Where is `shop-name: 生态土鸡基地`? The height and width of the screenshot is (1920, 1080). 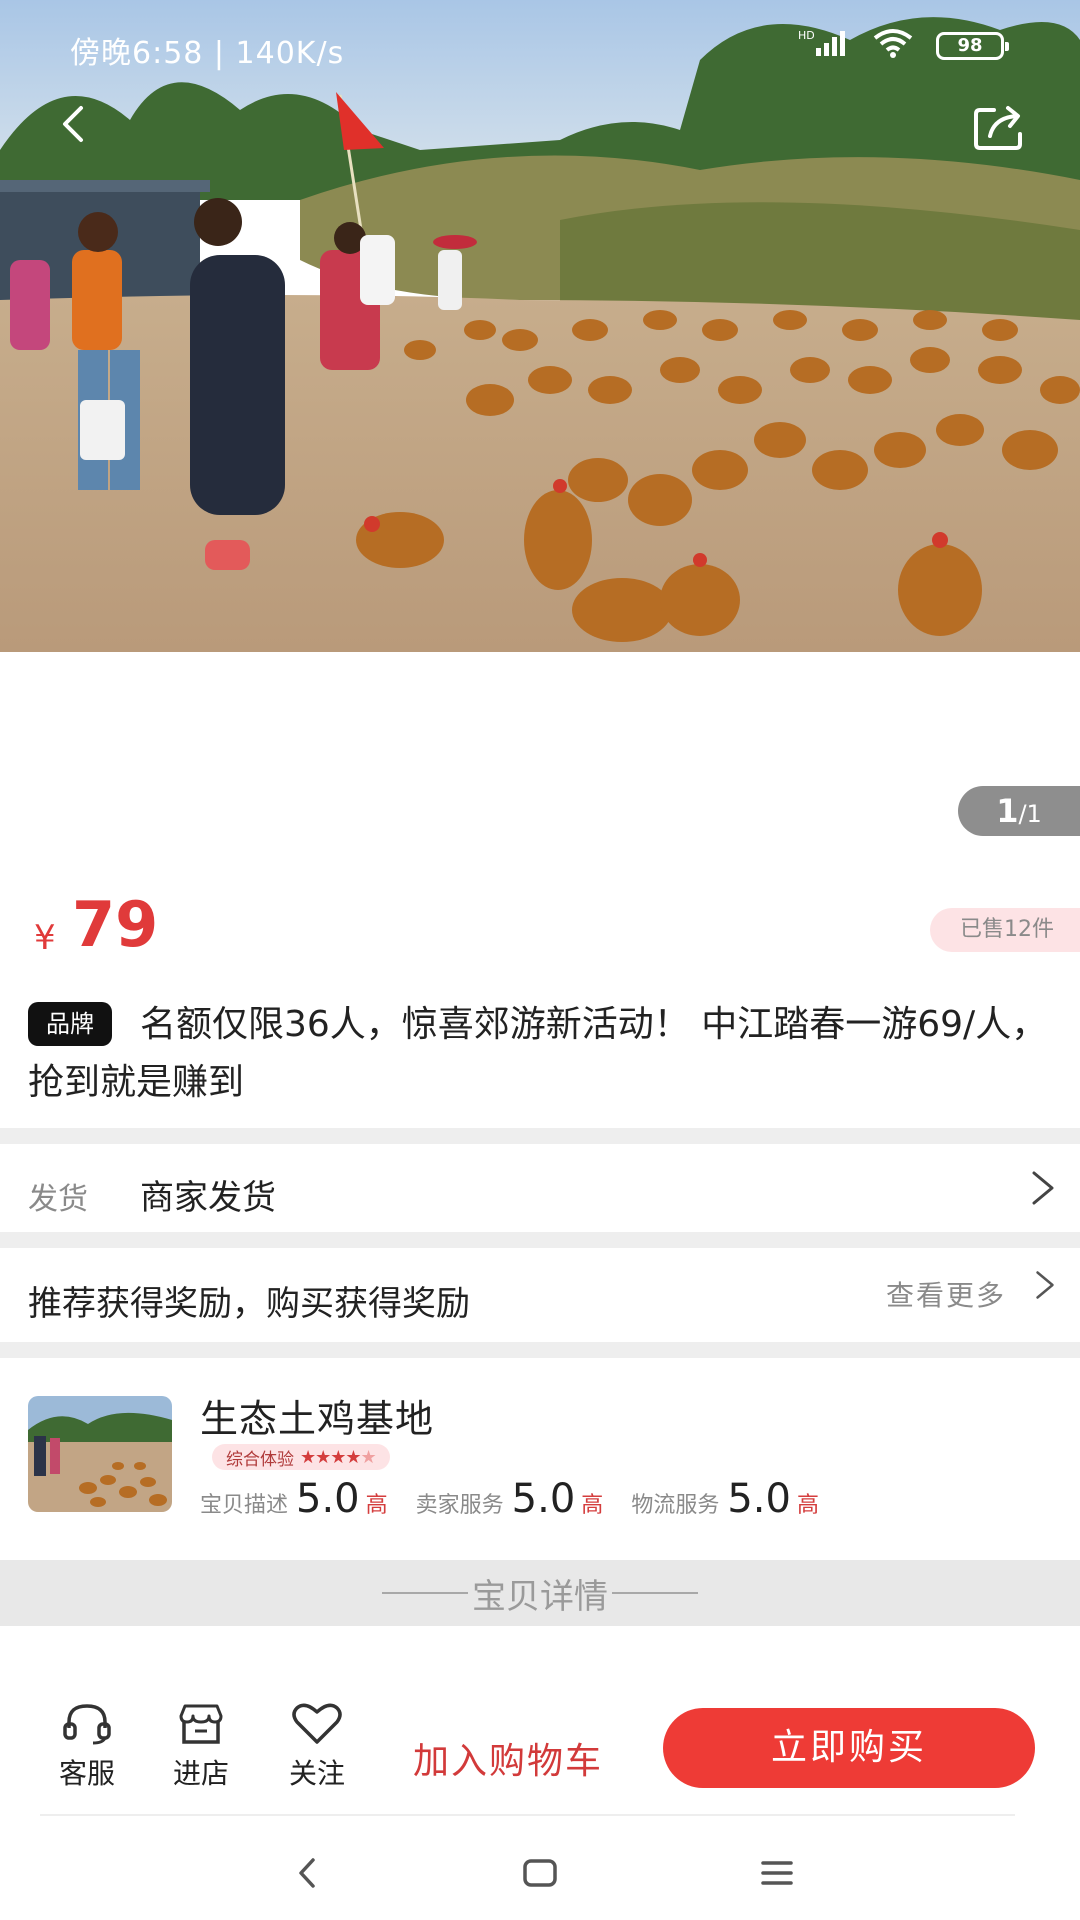 shop-name: 生态土鸡基地 is located at coordinates (317, 1415).